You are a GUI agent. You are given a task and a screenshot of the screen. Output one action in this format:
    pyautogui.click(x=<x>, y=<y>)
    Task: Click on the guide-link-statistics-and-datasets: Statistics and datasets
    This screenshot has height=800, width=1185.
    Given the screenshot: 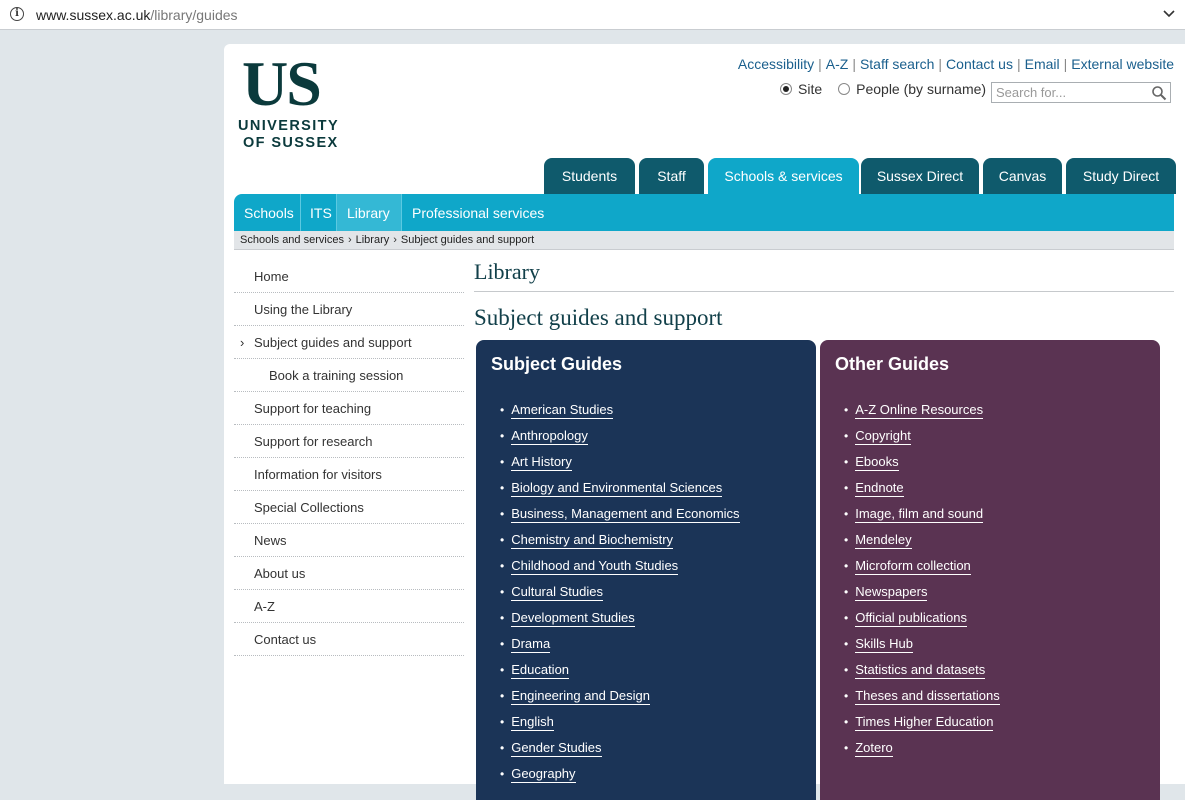 What is the action you would take?
    pyautogui.click(x=920, y=670)
    